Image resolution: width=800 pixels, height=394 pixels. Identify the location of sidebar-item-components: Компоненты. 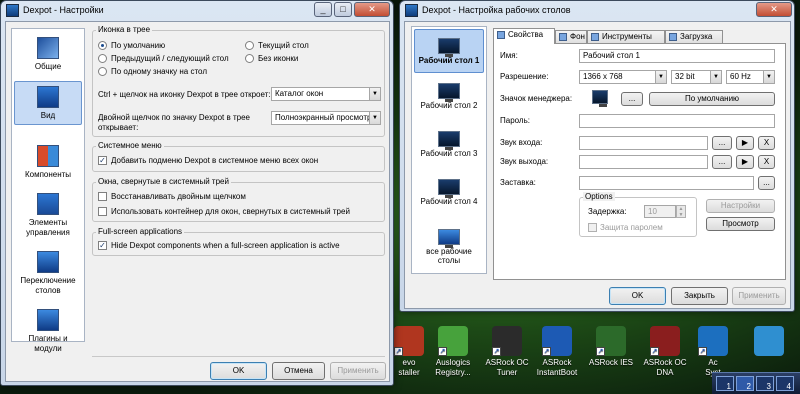
(48, 165).